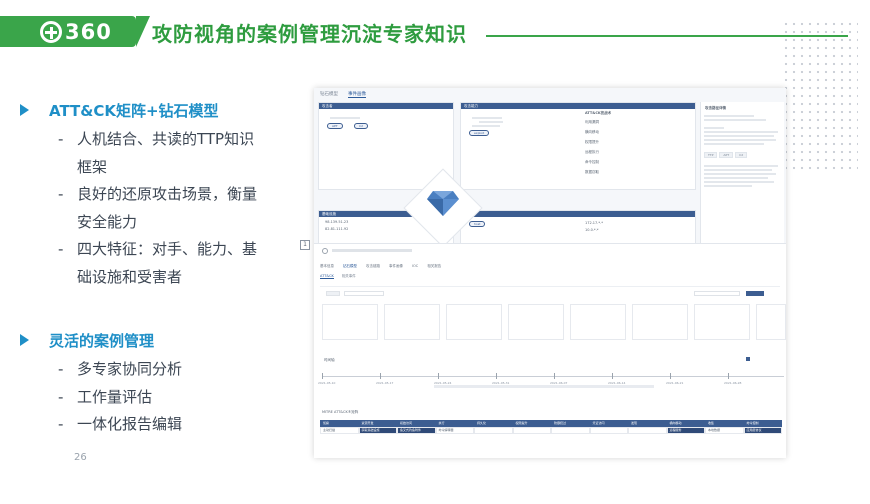  I want to click on case-tab: 基本信息, so click(327, 266).